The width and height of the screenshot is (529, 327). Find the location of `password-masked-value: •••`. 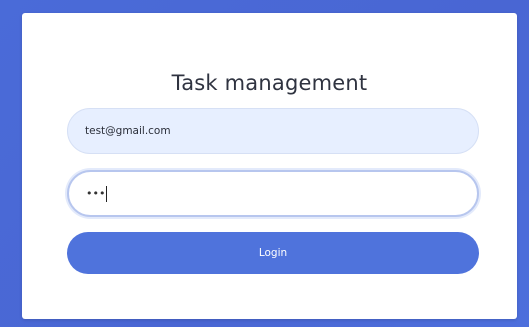

password-masked-value: ••• is located at coordinates (96, 193).